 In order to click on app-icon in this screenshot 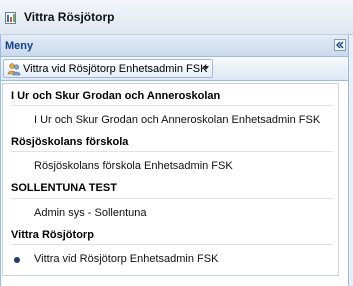, I will do `click(10, 18)`.